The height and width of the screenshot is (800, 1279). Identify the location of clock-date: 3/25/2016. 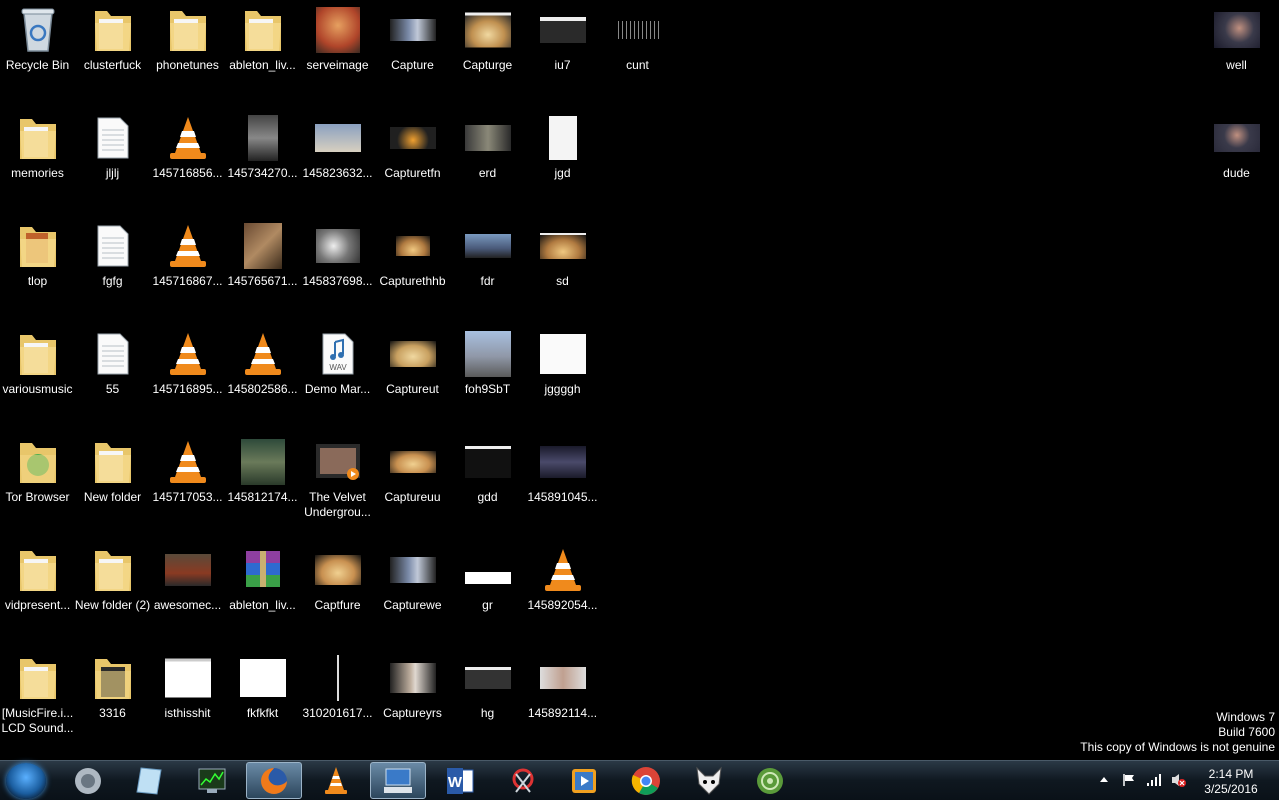
(1231, 789).